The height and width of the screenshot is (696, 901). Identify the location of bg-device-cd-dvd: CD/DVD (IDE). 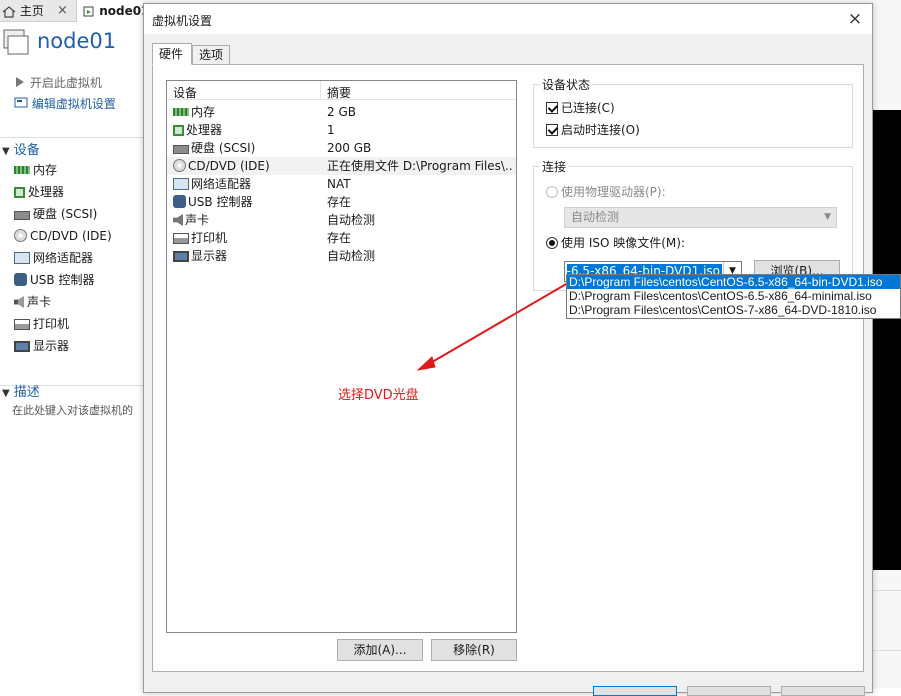
(63, 236).